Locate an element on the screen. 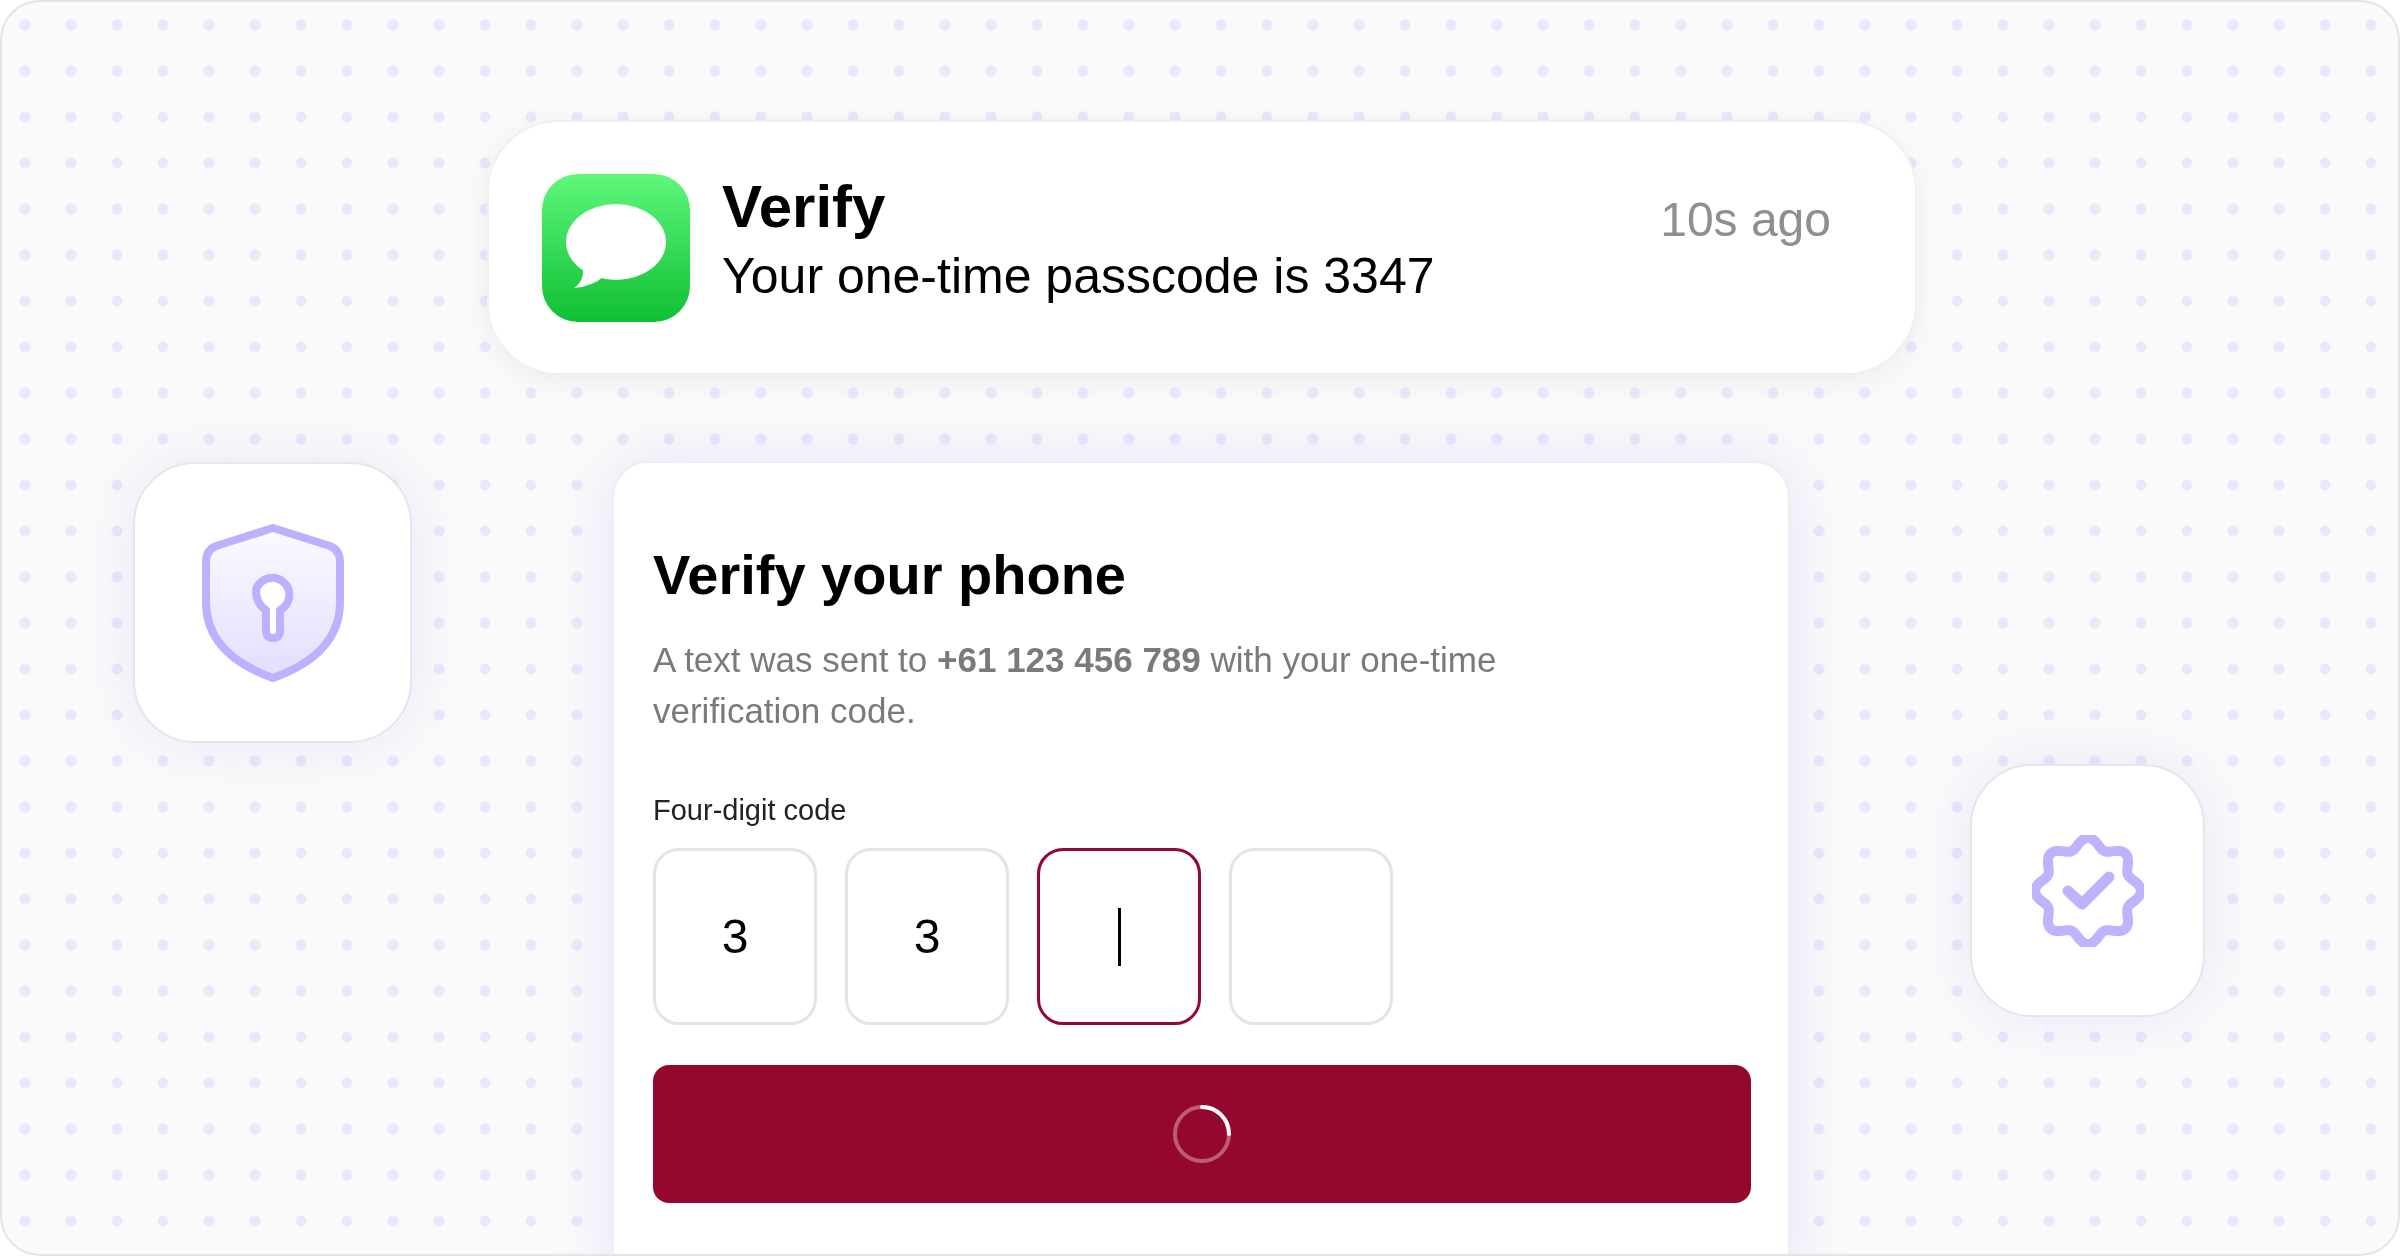 This screenshot has height=1256, width=2400. timestamp: 10s ago is located at coordinates (1745, 220).